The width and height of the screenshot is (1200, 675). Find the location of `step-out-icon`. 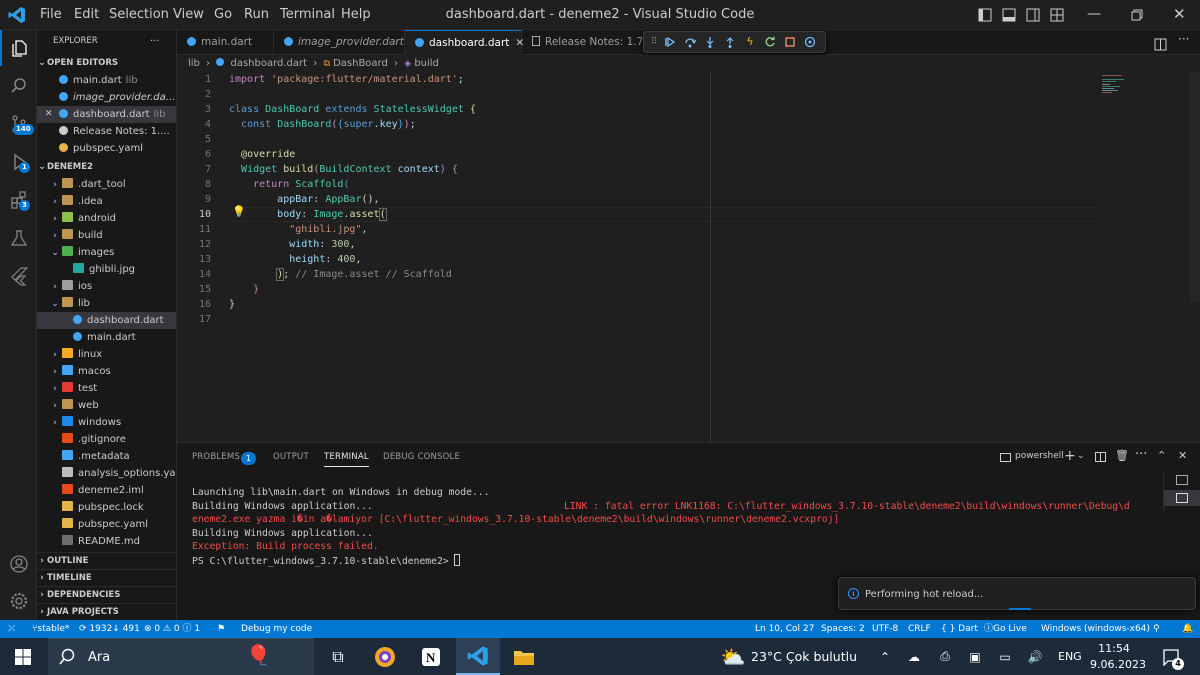

step-out-icon is located at coordinates (730, 42).